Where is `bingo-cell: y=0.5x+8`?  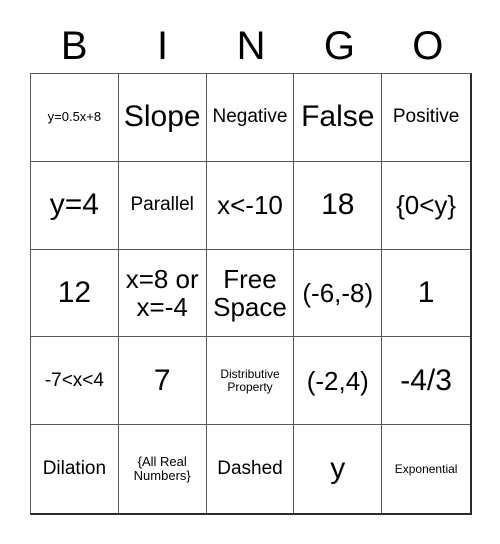 bingo-cell: y=0.5x+8 is located at coordinates (75, 118).